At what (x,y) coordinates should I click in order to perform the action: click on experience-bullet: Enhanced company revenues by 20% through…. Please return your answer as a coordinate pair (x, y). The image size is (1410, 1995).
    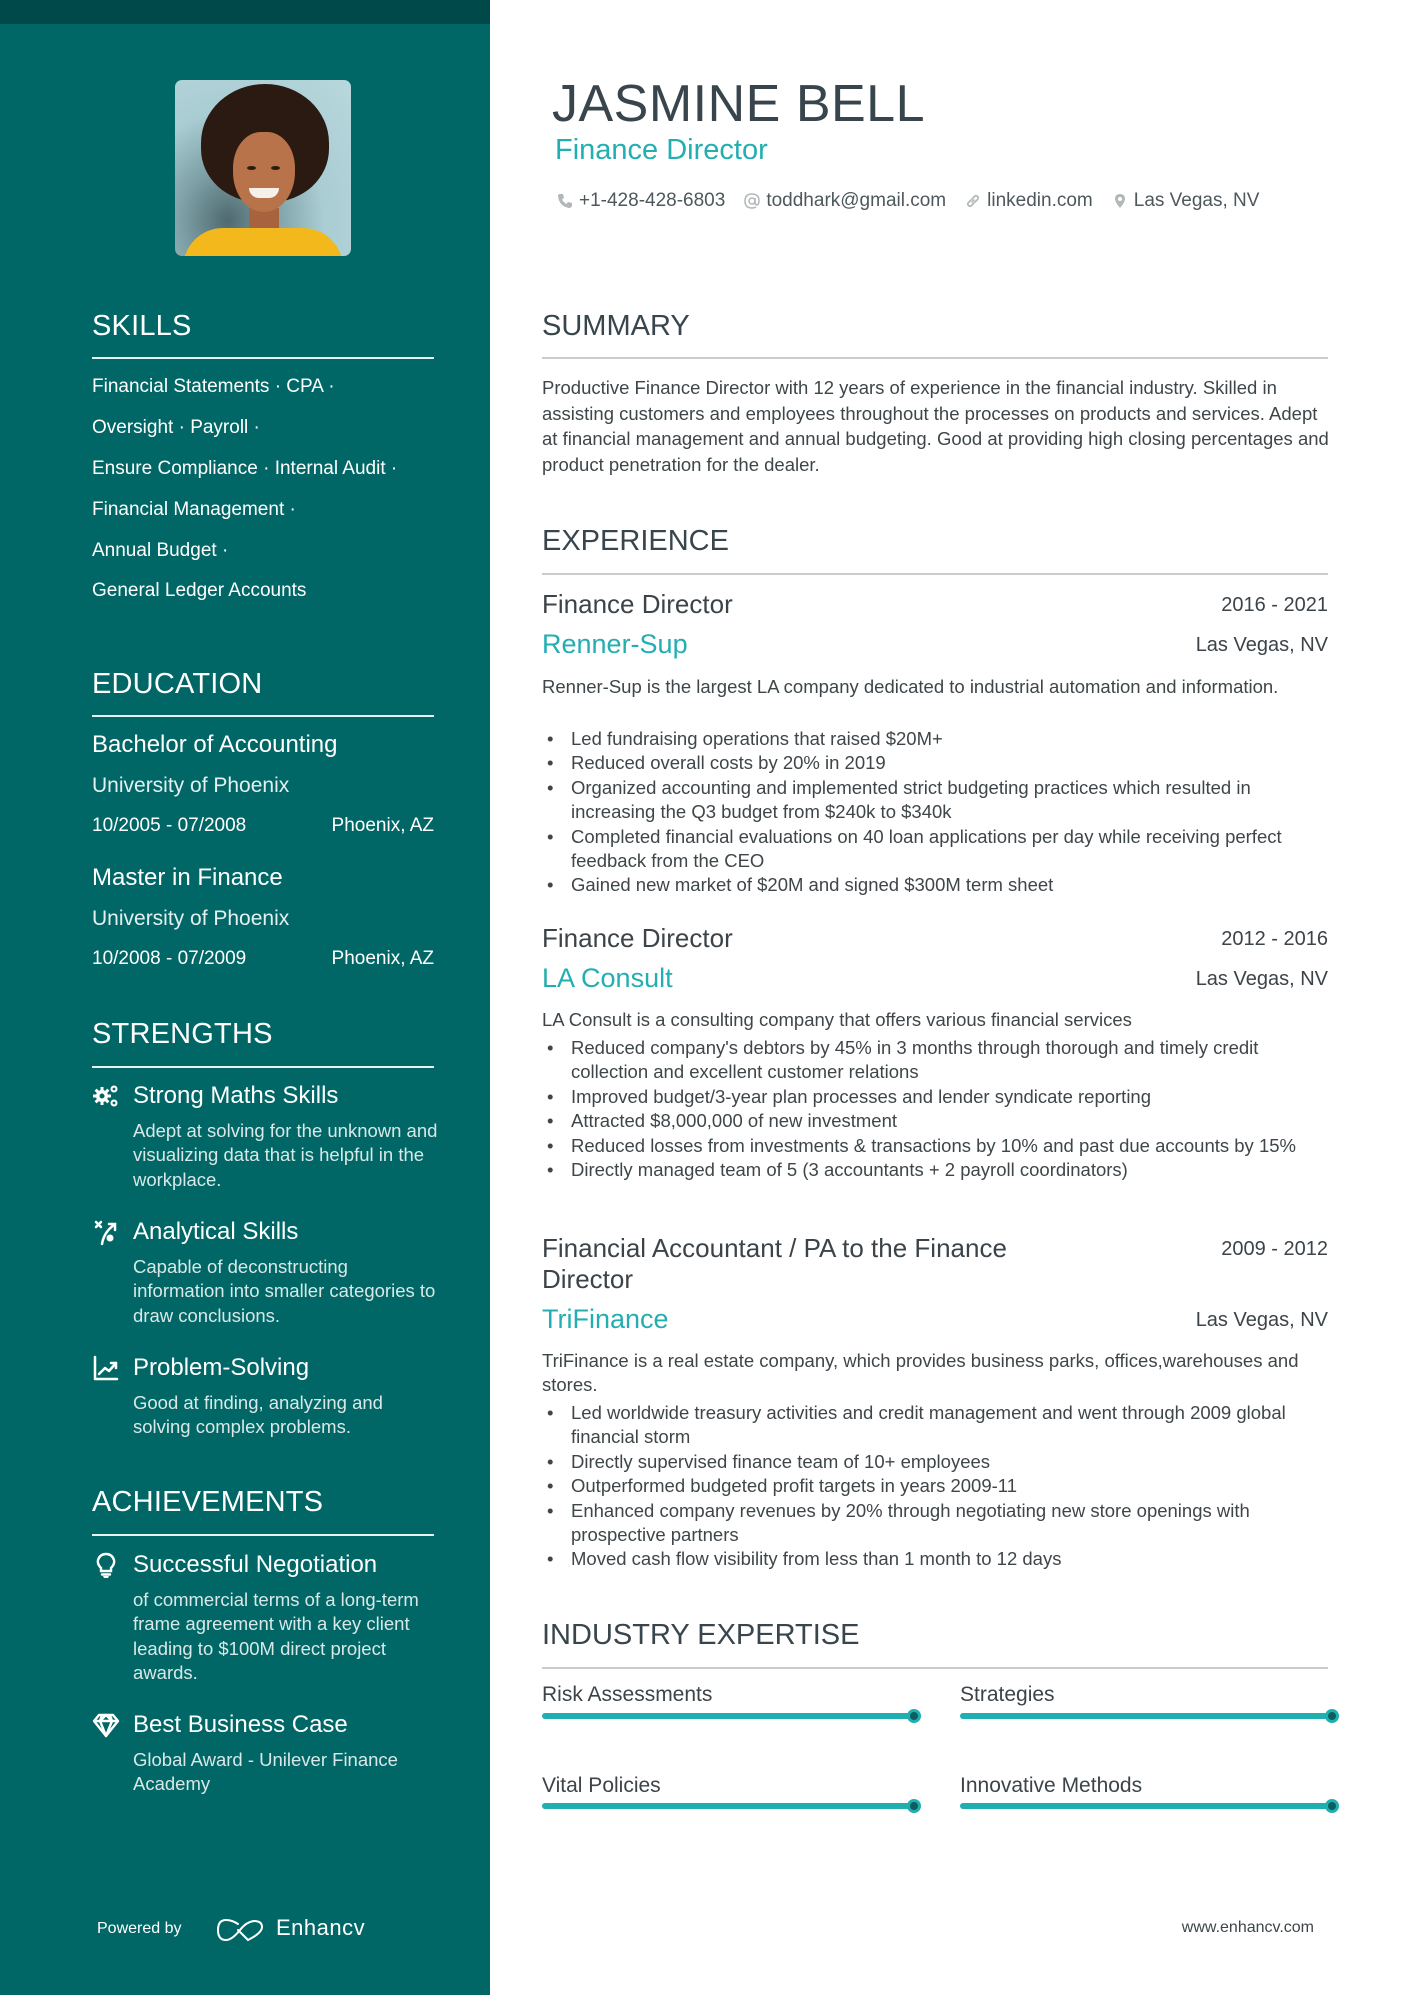
    Looking at the image, I should click on (937, 1523).